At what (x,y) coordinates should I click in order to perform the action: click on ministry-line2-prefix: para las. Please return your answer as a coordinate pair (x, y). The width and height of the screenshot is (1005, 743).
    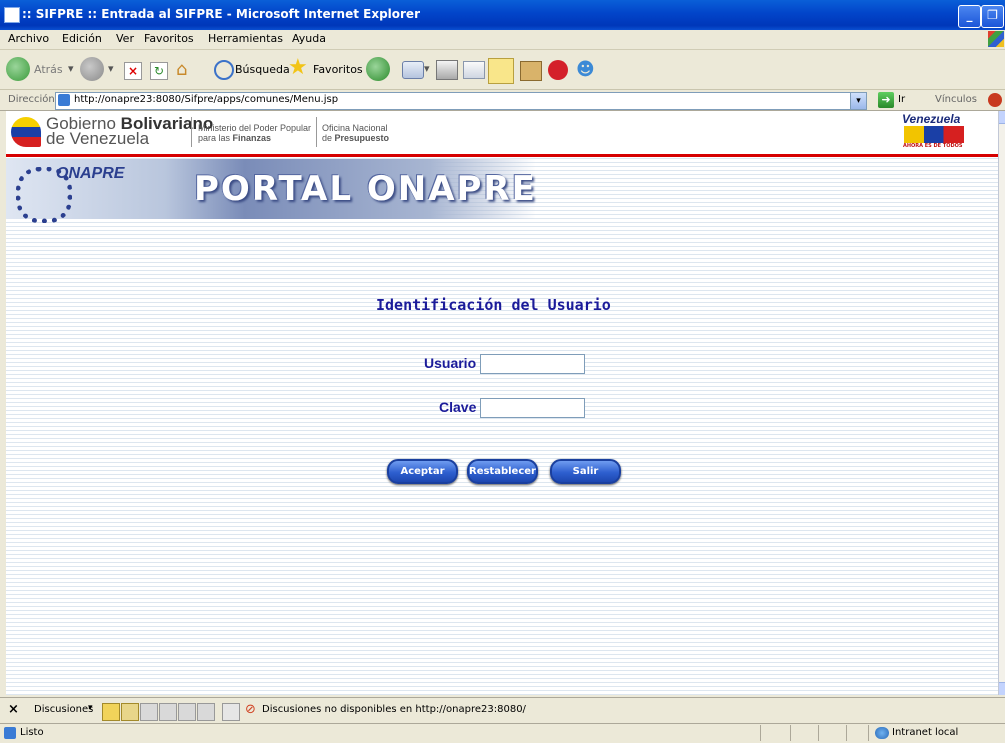
    Looking at the image, I should click on (214, 138).